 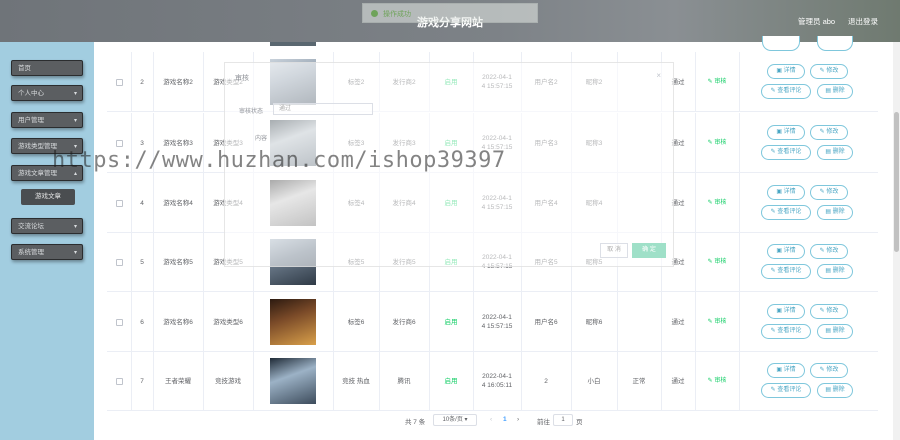 I want to click on current-page: 1, so click(x=505, y=419).